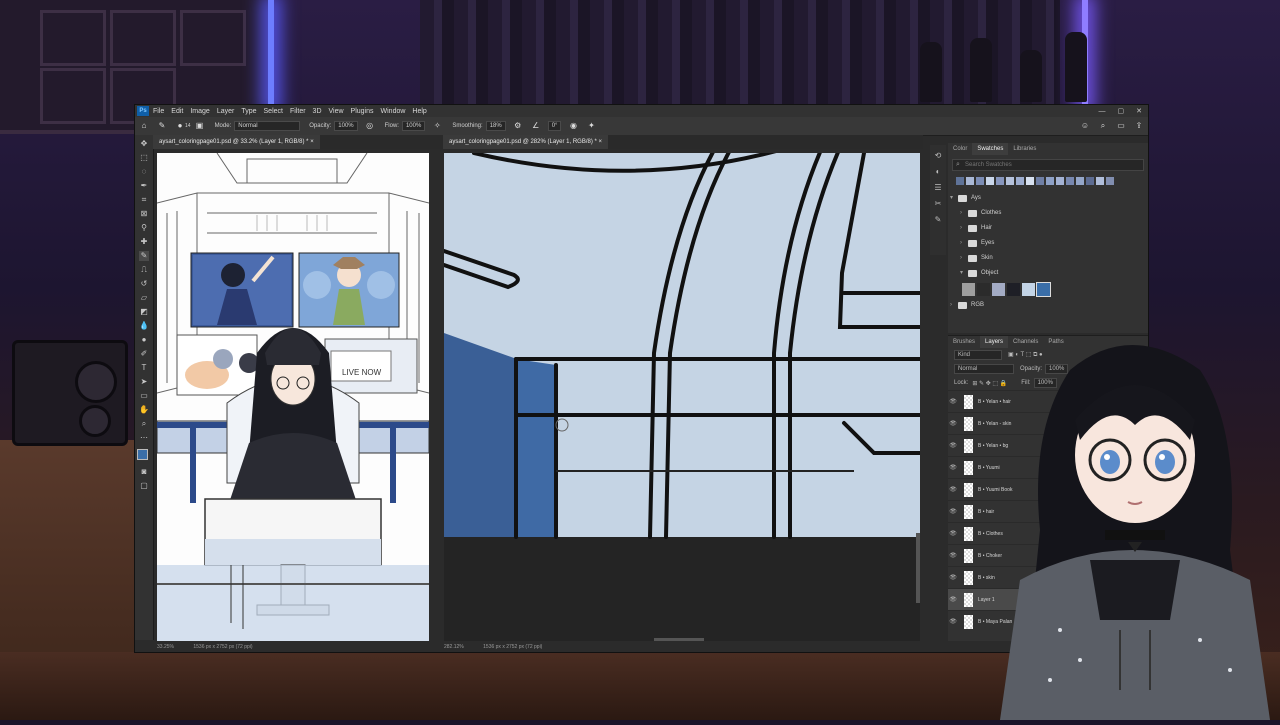 This screenshot has width=1280, height=725. Describe the element at coordinates (317, 111) in the screenshot. I see `menu-3d: 3D` at that location.